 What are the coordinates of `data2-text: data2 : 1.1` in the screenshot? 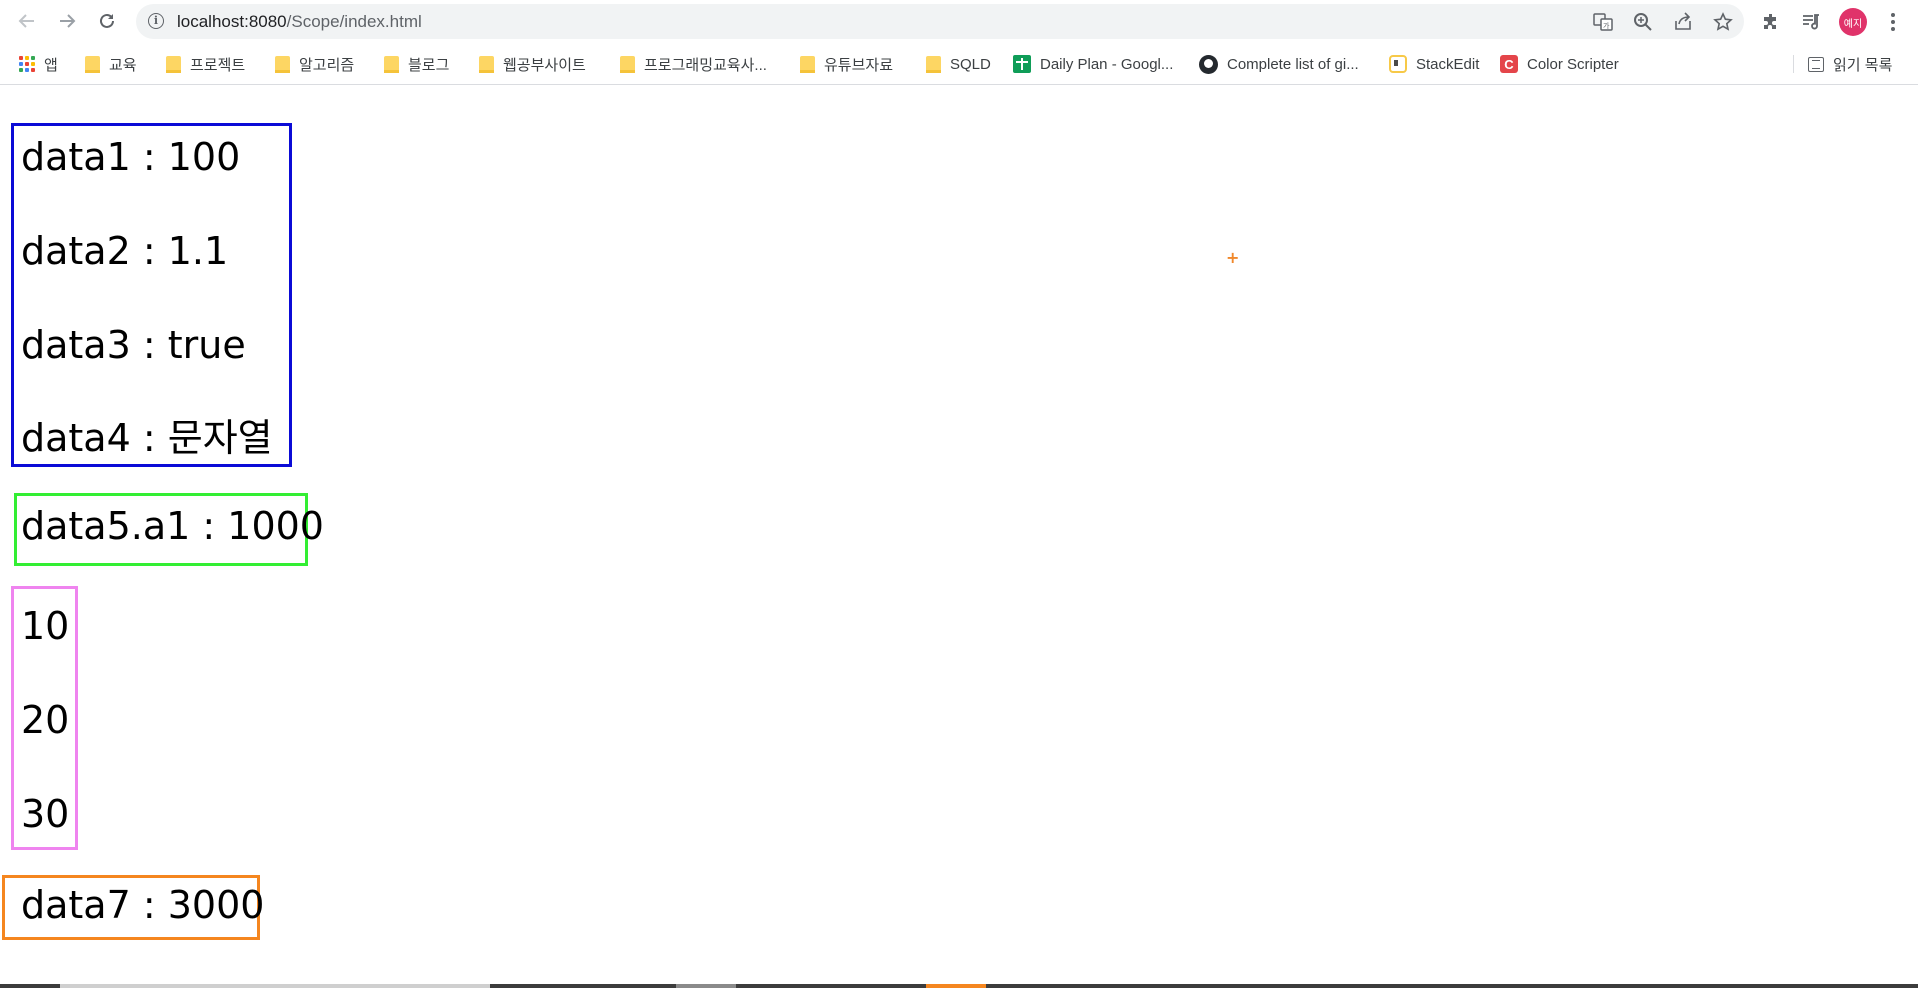 It's located at (125, 251).